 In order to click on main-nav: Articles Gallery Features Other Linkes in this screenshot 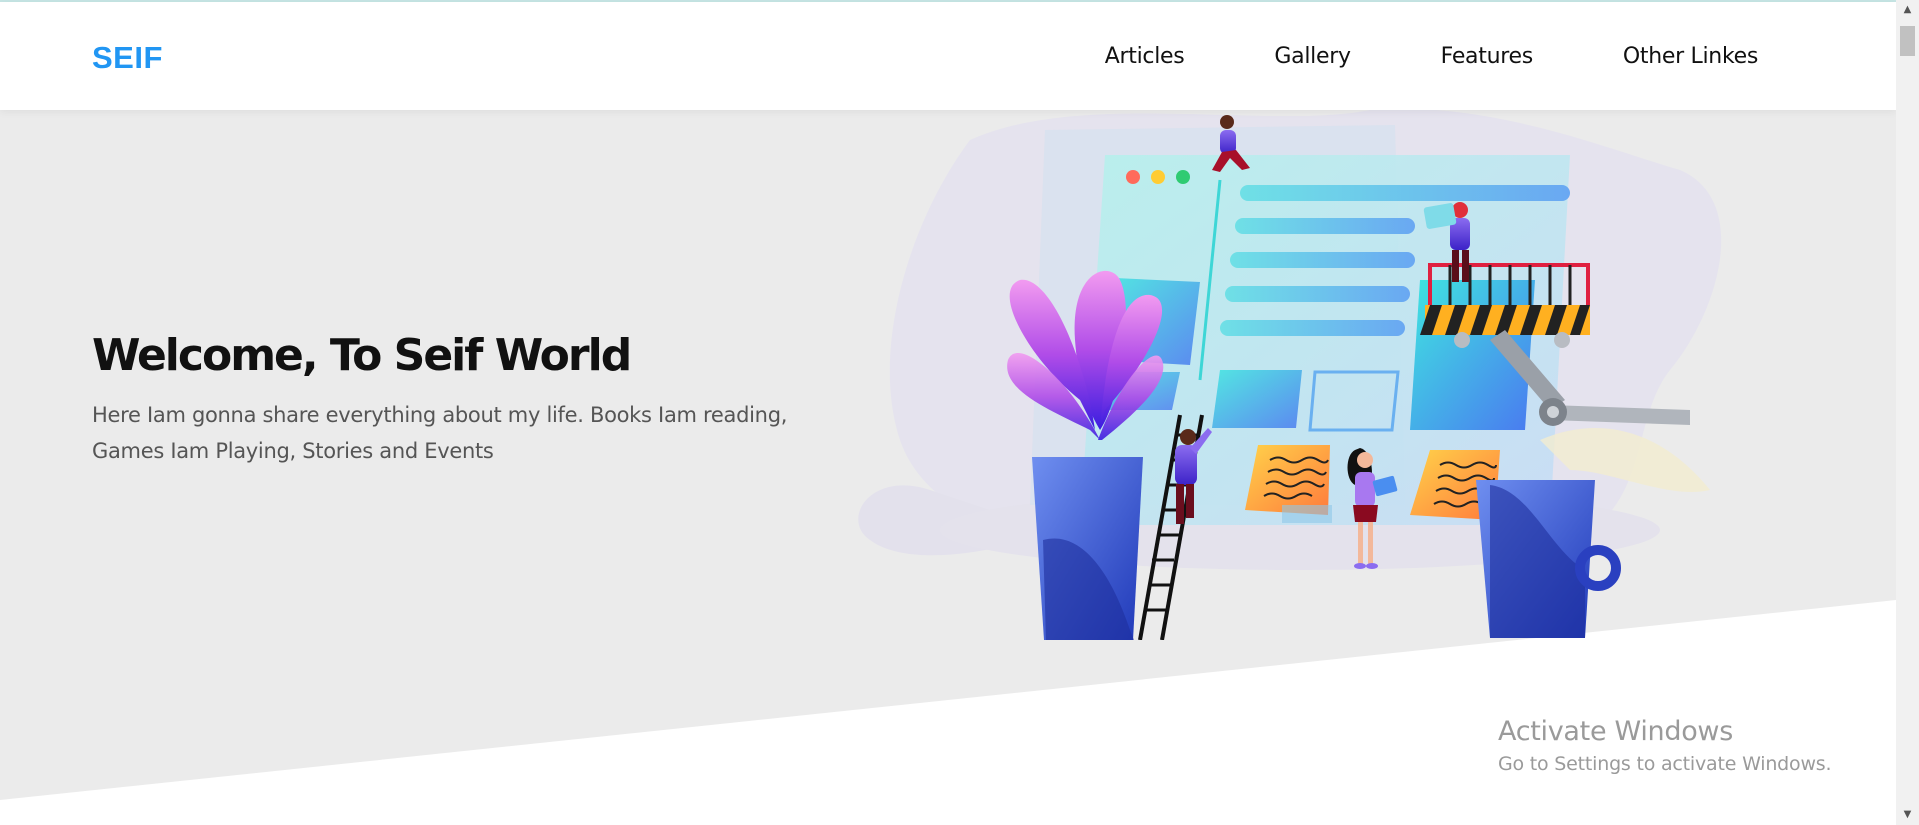, I will do `click(1387, 56)`.